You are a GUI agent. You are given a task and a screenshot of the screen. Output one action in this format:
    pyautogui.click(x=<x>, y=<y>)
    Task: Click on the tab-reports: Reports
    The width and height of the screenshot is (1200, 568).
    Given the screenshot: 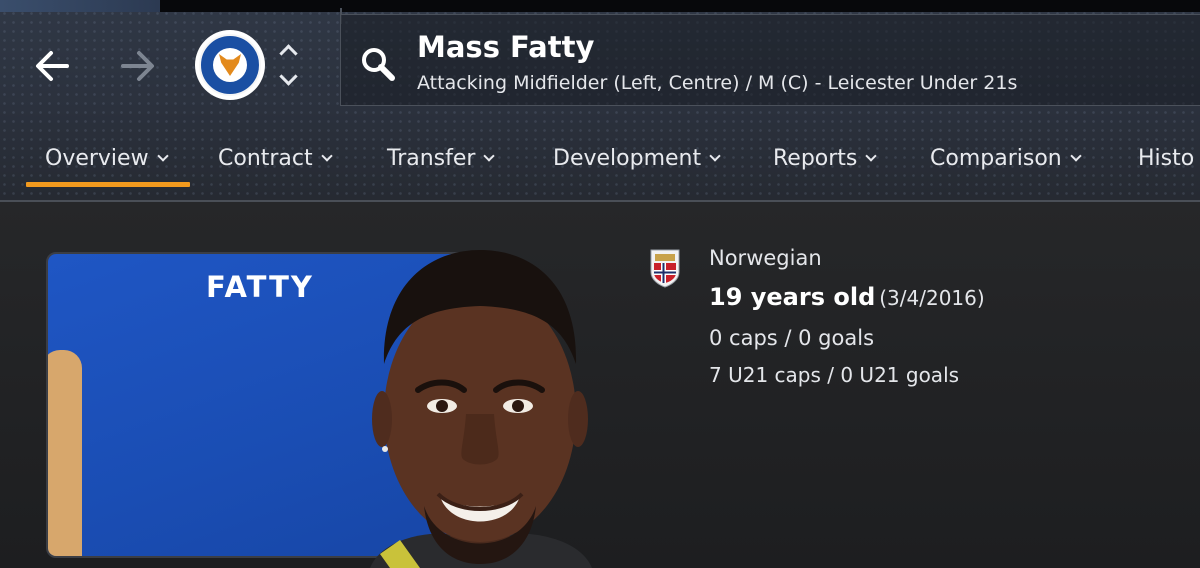 What is the action you would take?
    pyautogui.click(x=825, y=158)
    